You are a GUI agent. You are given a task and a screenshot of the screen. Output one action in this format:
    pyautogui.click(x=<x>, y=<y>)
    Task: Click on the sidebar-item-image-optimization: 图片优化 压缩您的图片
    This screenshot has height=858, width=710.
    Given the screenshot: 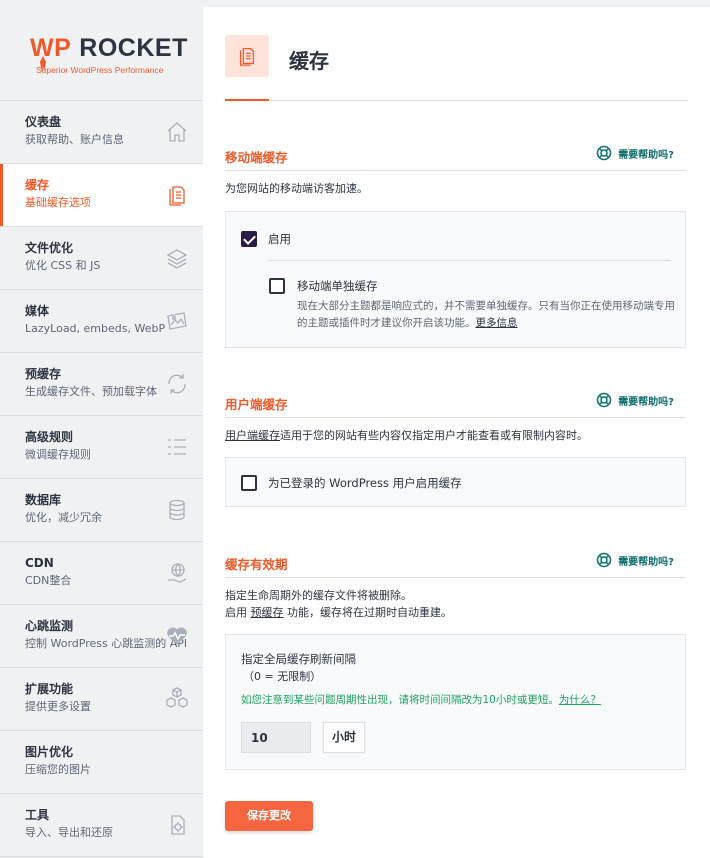 What is the action you would take?
    pyautogui.click(x=101, y=762)
    